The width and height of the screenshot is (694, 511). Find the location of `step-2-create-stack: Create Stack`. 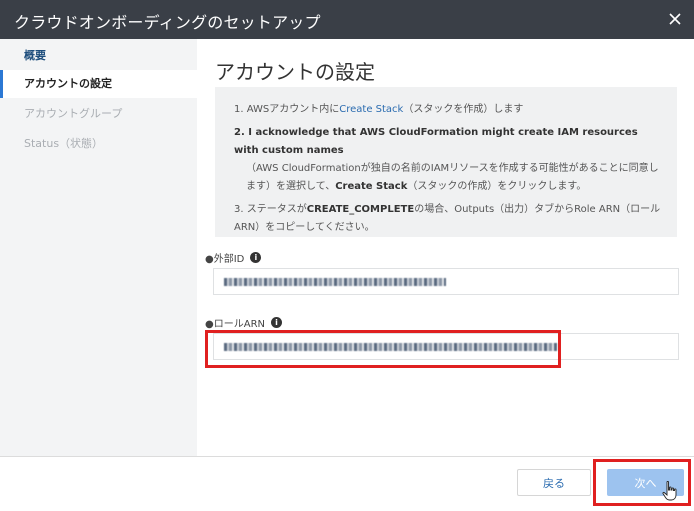

step-2-create-stack: Create Stack is located at coordinates (371, 186).